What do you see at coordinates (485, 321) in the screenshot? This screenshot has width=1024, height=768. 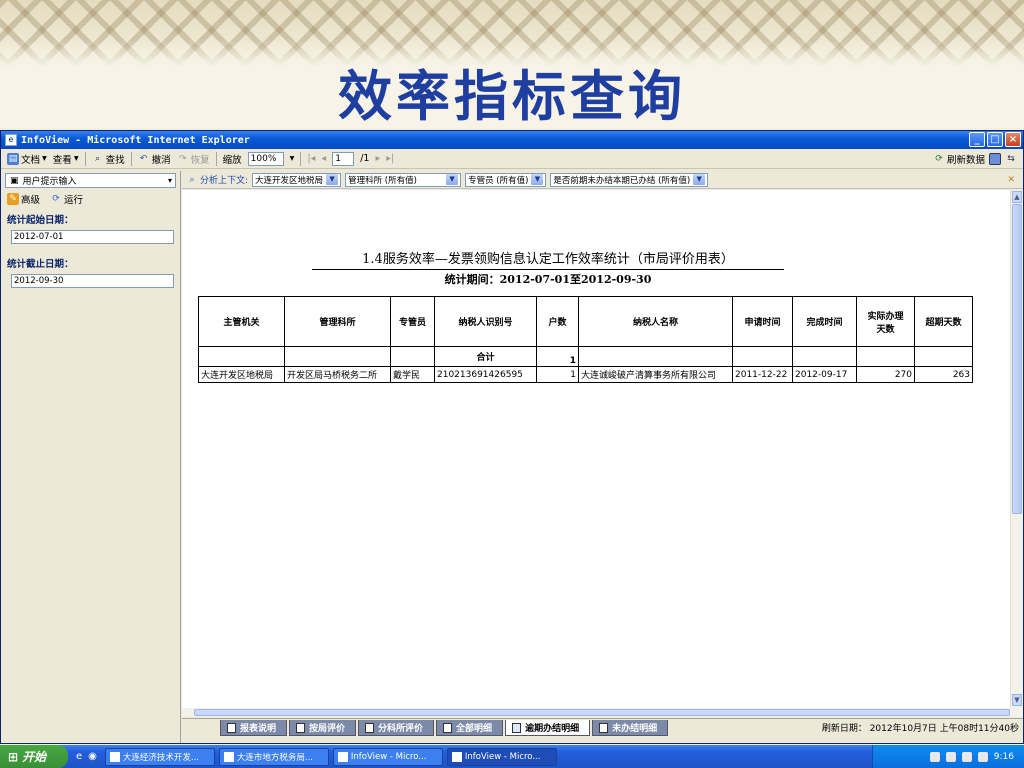 I see `header-cell: 纳税人识别号` at bounding box center [485, 321].